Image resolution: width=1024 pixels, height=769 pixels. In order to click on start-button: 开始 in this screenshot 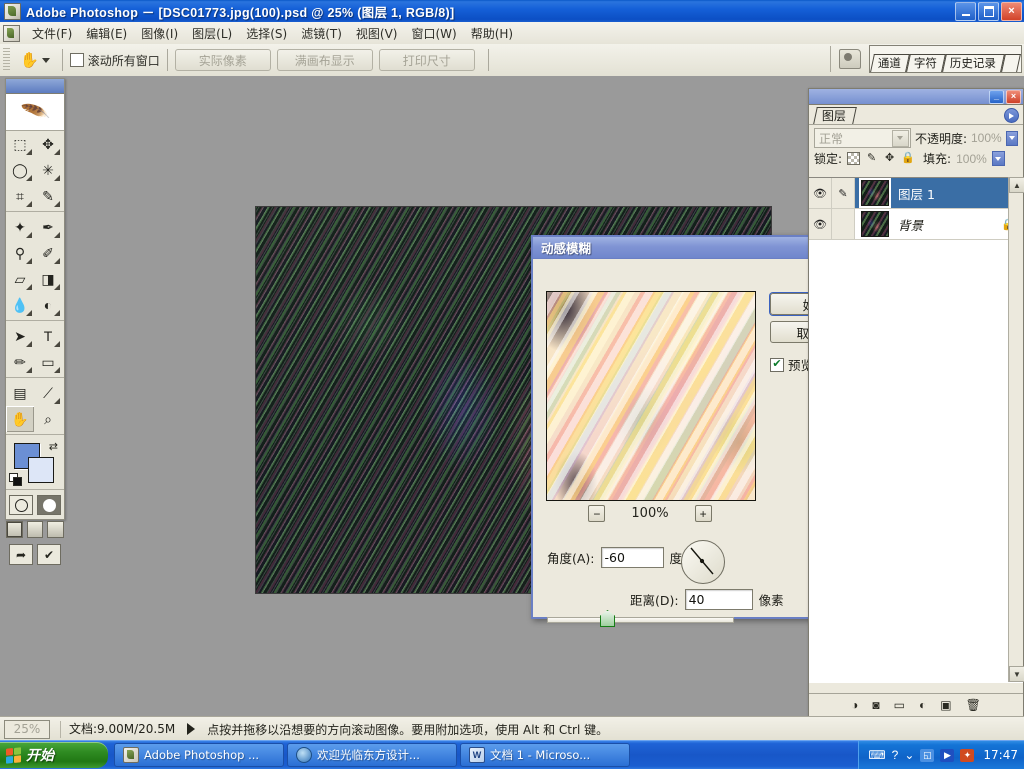, I will do `click(54, 755)`.